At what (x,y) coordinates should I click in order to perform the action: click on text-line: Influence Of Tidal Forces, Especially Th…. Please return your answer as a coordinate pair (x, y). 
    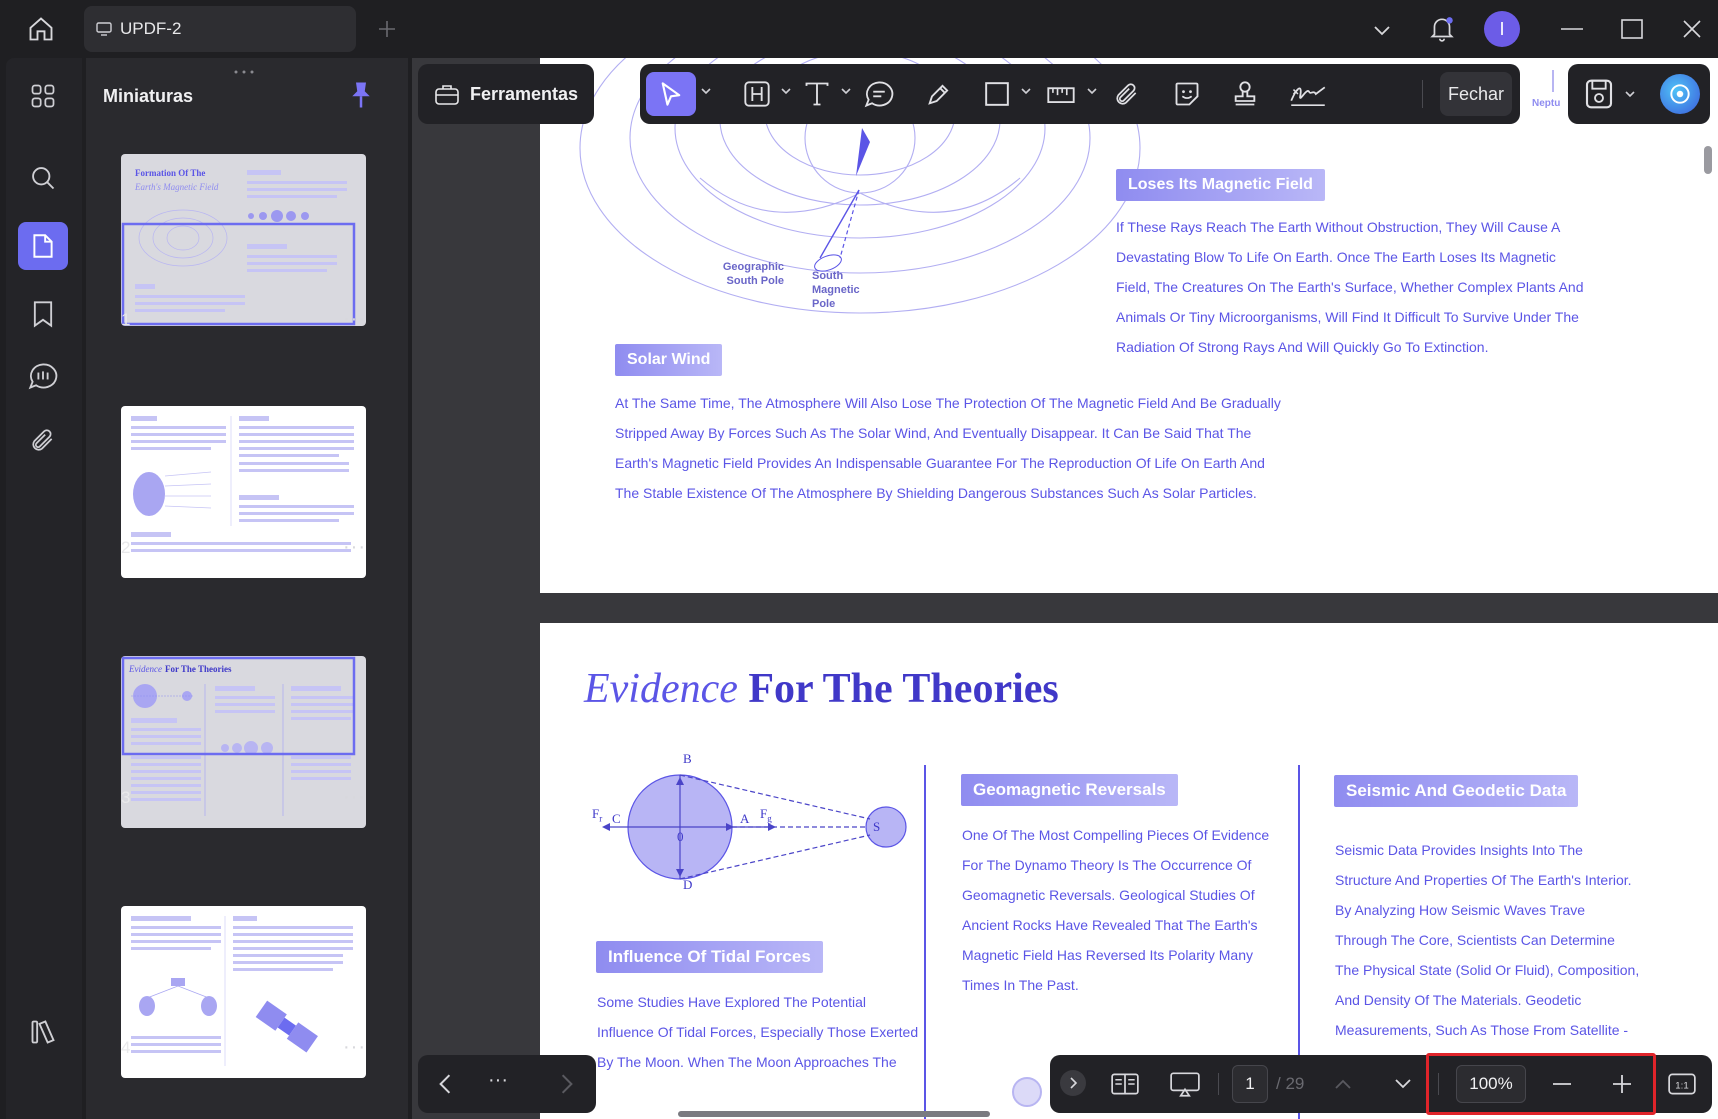
    Looking at the image, I should click on (758, 1032).